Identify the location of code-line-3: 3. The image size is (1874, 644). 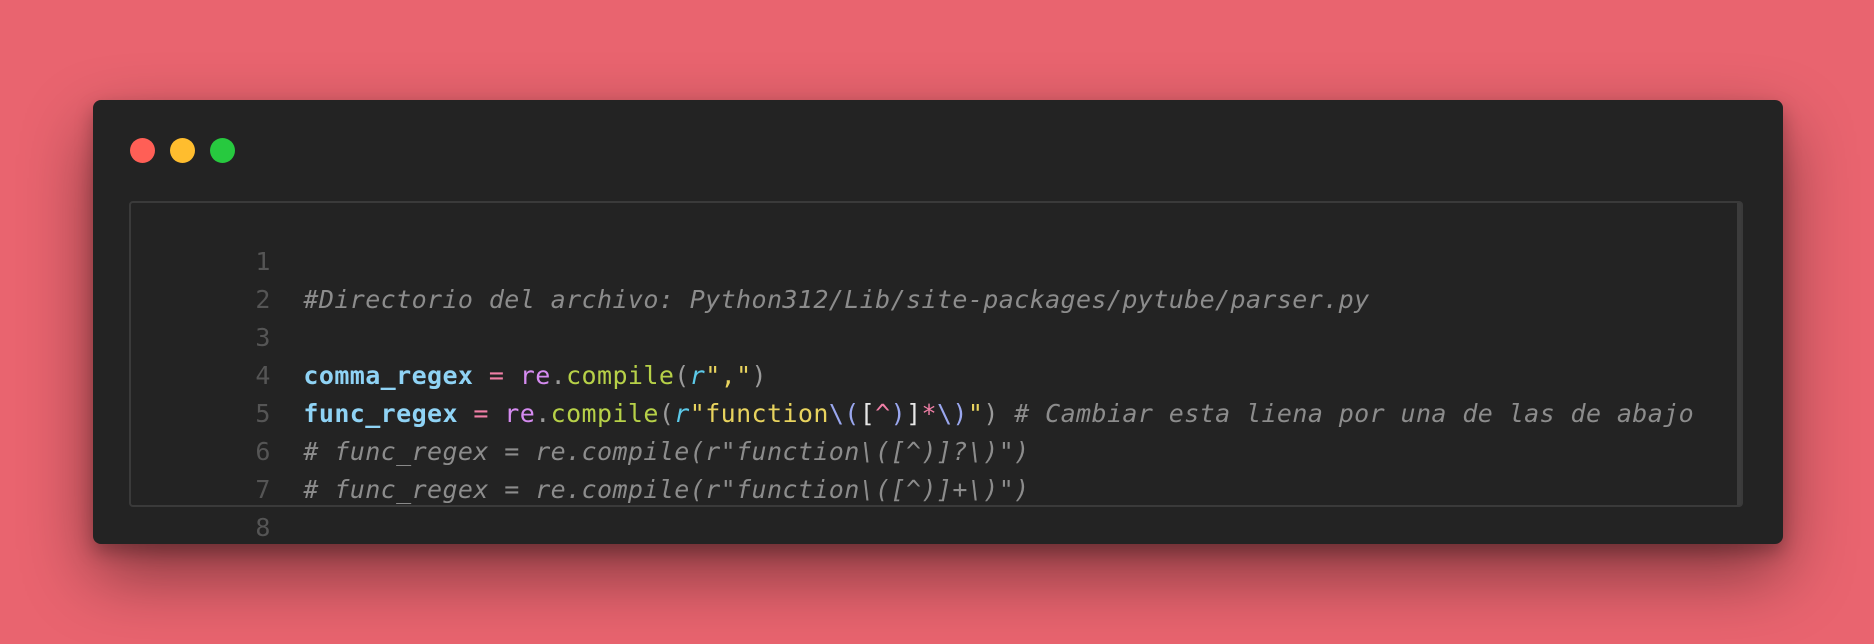
(933, 316).